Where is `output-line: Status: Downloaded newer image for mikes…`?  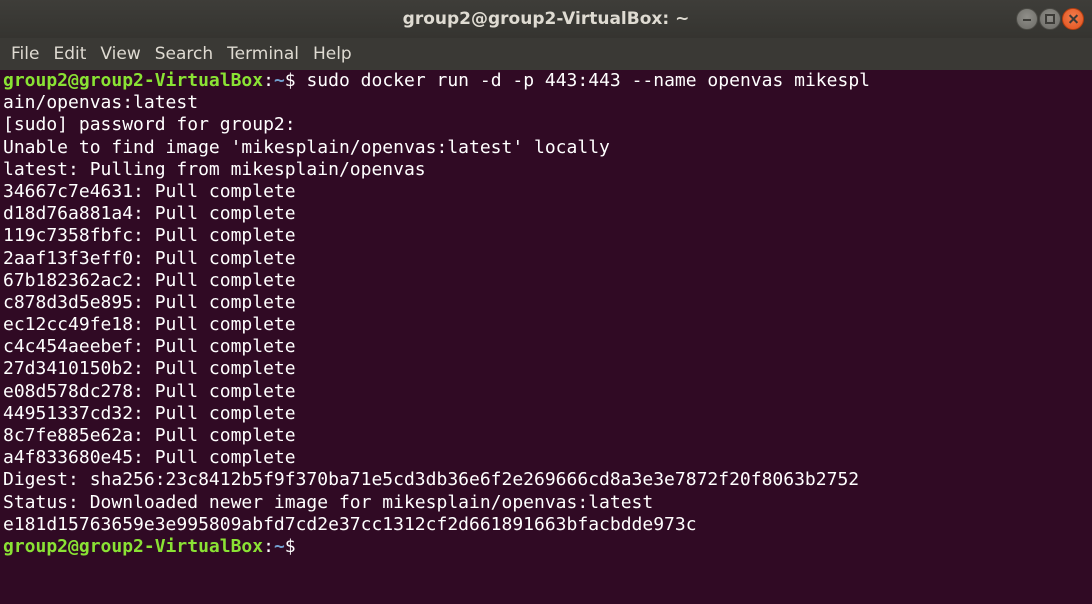 output-line: Status: Downloaded newer image for mikes… is located at coordinates (328, 502).